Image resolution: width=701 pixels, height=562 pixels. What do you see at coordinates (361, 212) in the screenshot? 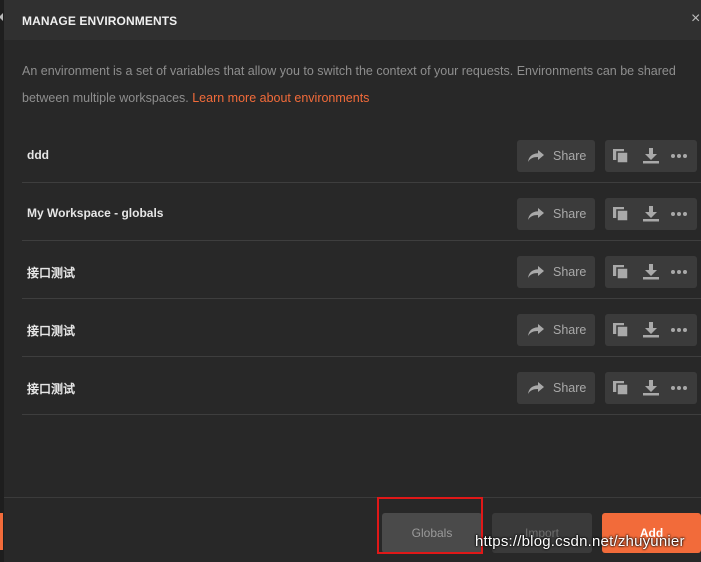
I see `environment-row: My Workspace - globals Share` at bounding box center [361, 212].